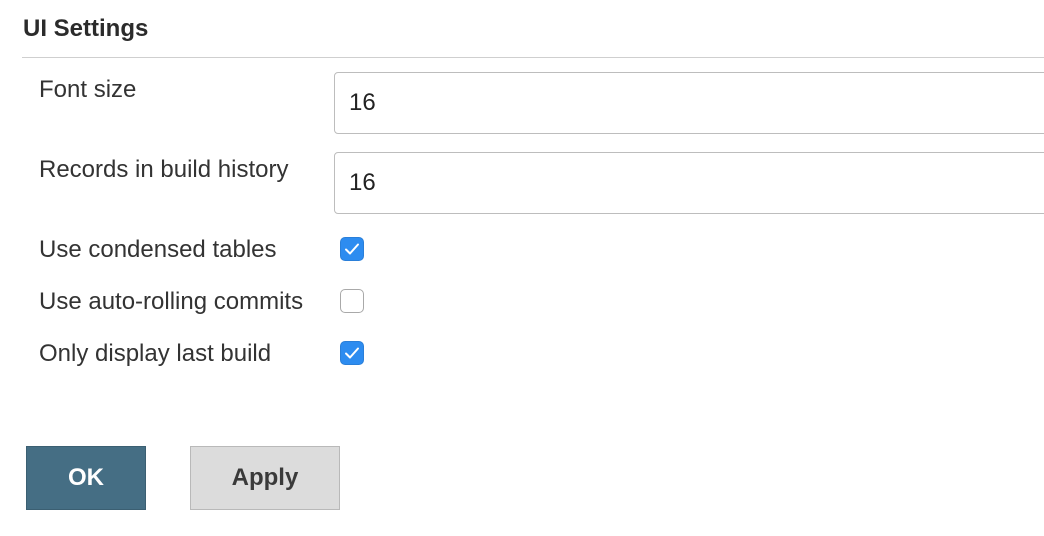 The height and width of the screenshot is (536, 1044). I want to click on section-title: UI Settings, so click(86, 28).